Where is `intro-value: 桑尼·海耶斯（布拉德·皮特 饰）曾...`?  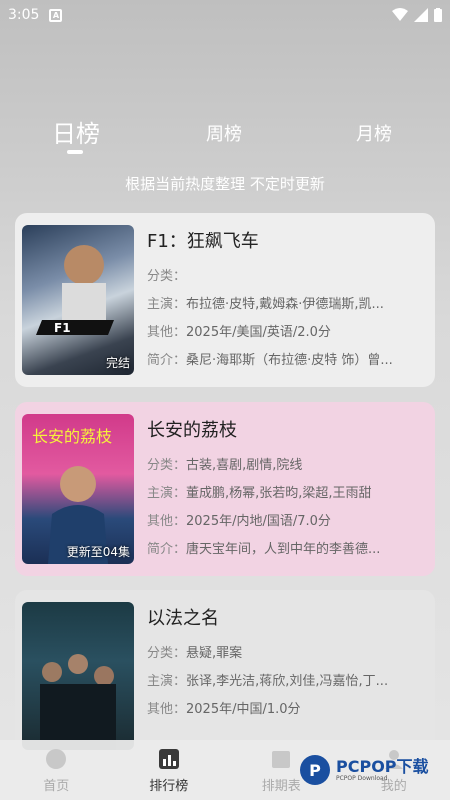 intro-value: 桑尼·海耶斯（布拉德·皮特 饰）曾... is located at coordinates (289, 360).